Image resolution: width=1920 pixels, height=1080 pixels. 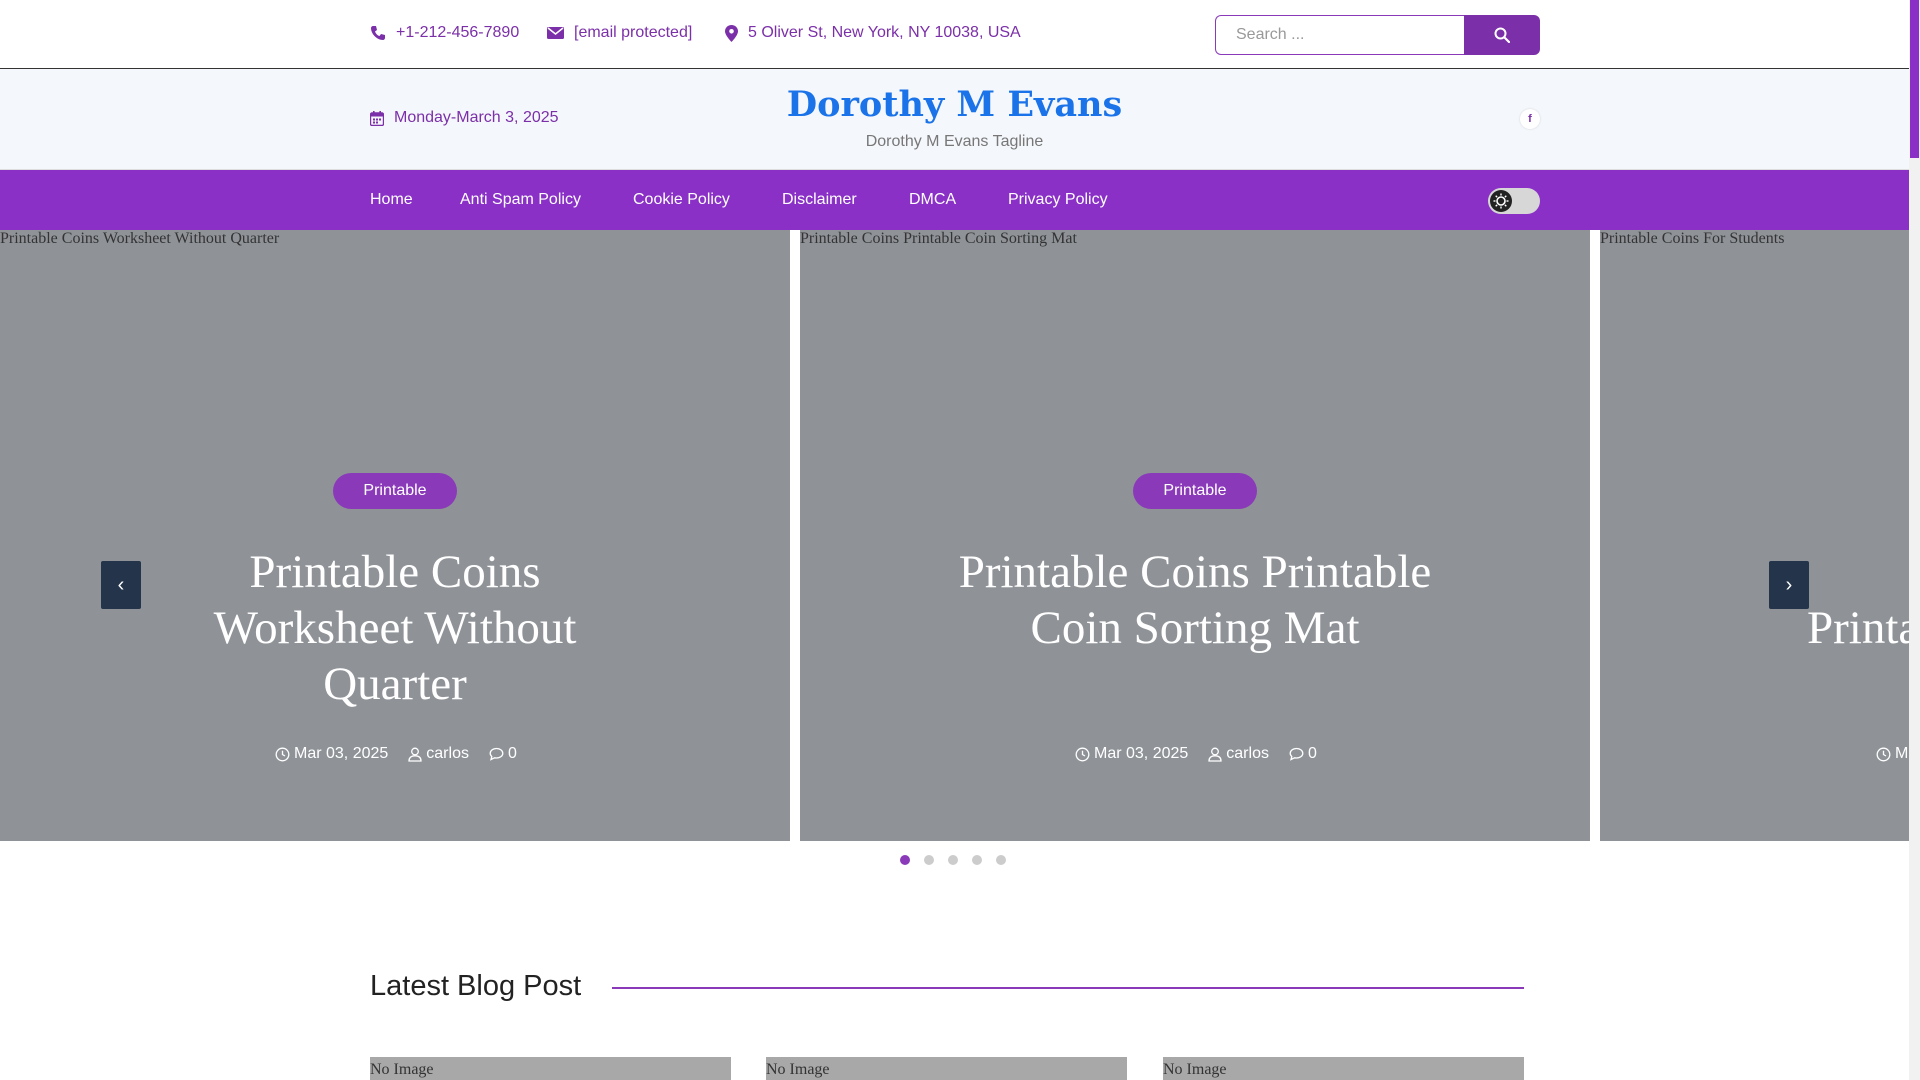 What do you see at coordinates (954, 104) in the screenshot?
I see `site-title: Dorothy M Evans` at bounding box center [954, 104].